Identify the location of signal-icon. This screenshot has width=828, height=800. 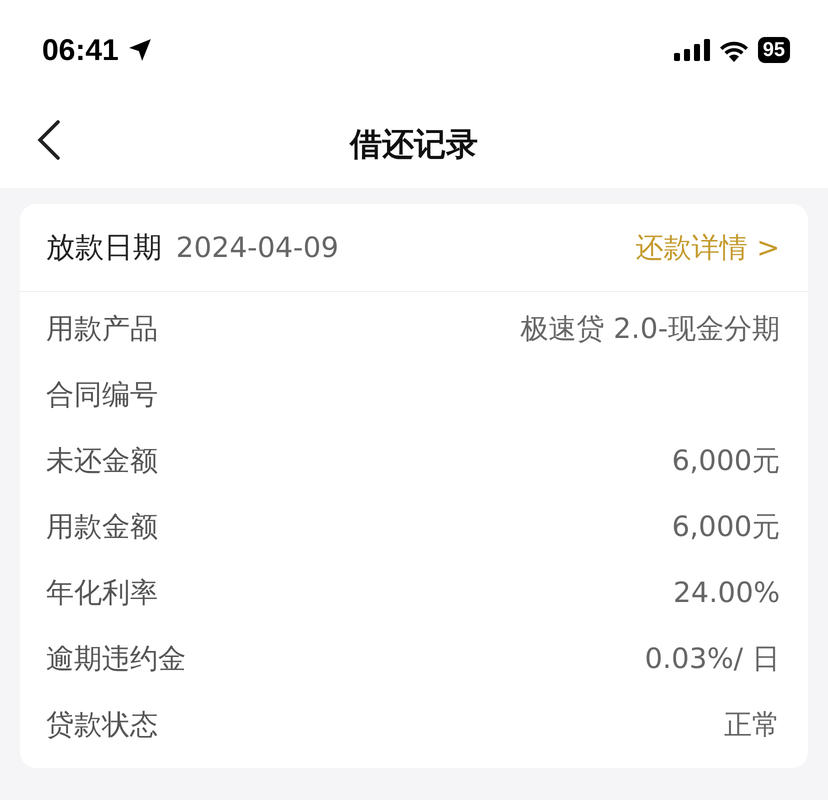
(692, 50).